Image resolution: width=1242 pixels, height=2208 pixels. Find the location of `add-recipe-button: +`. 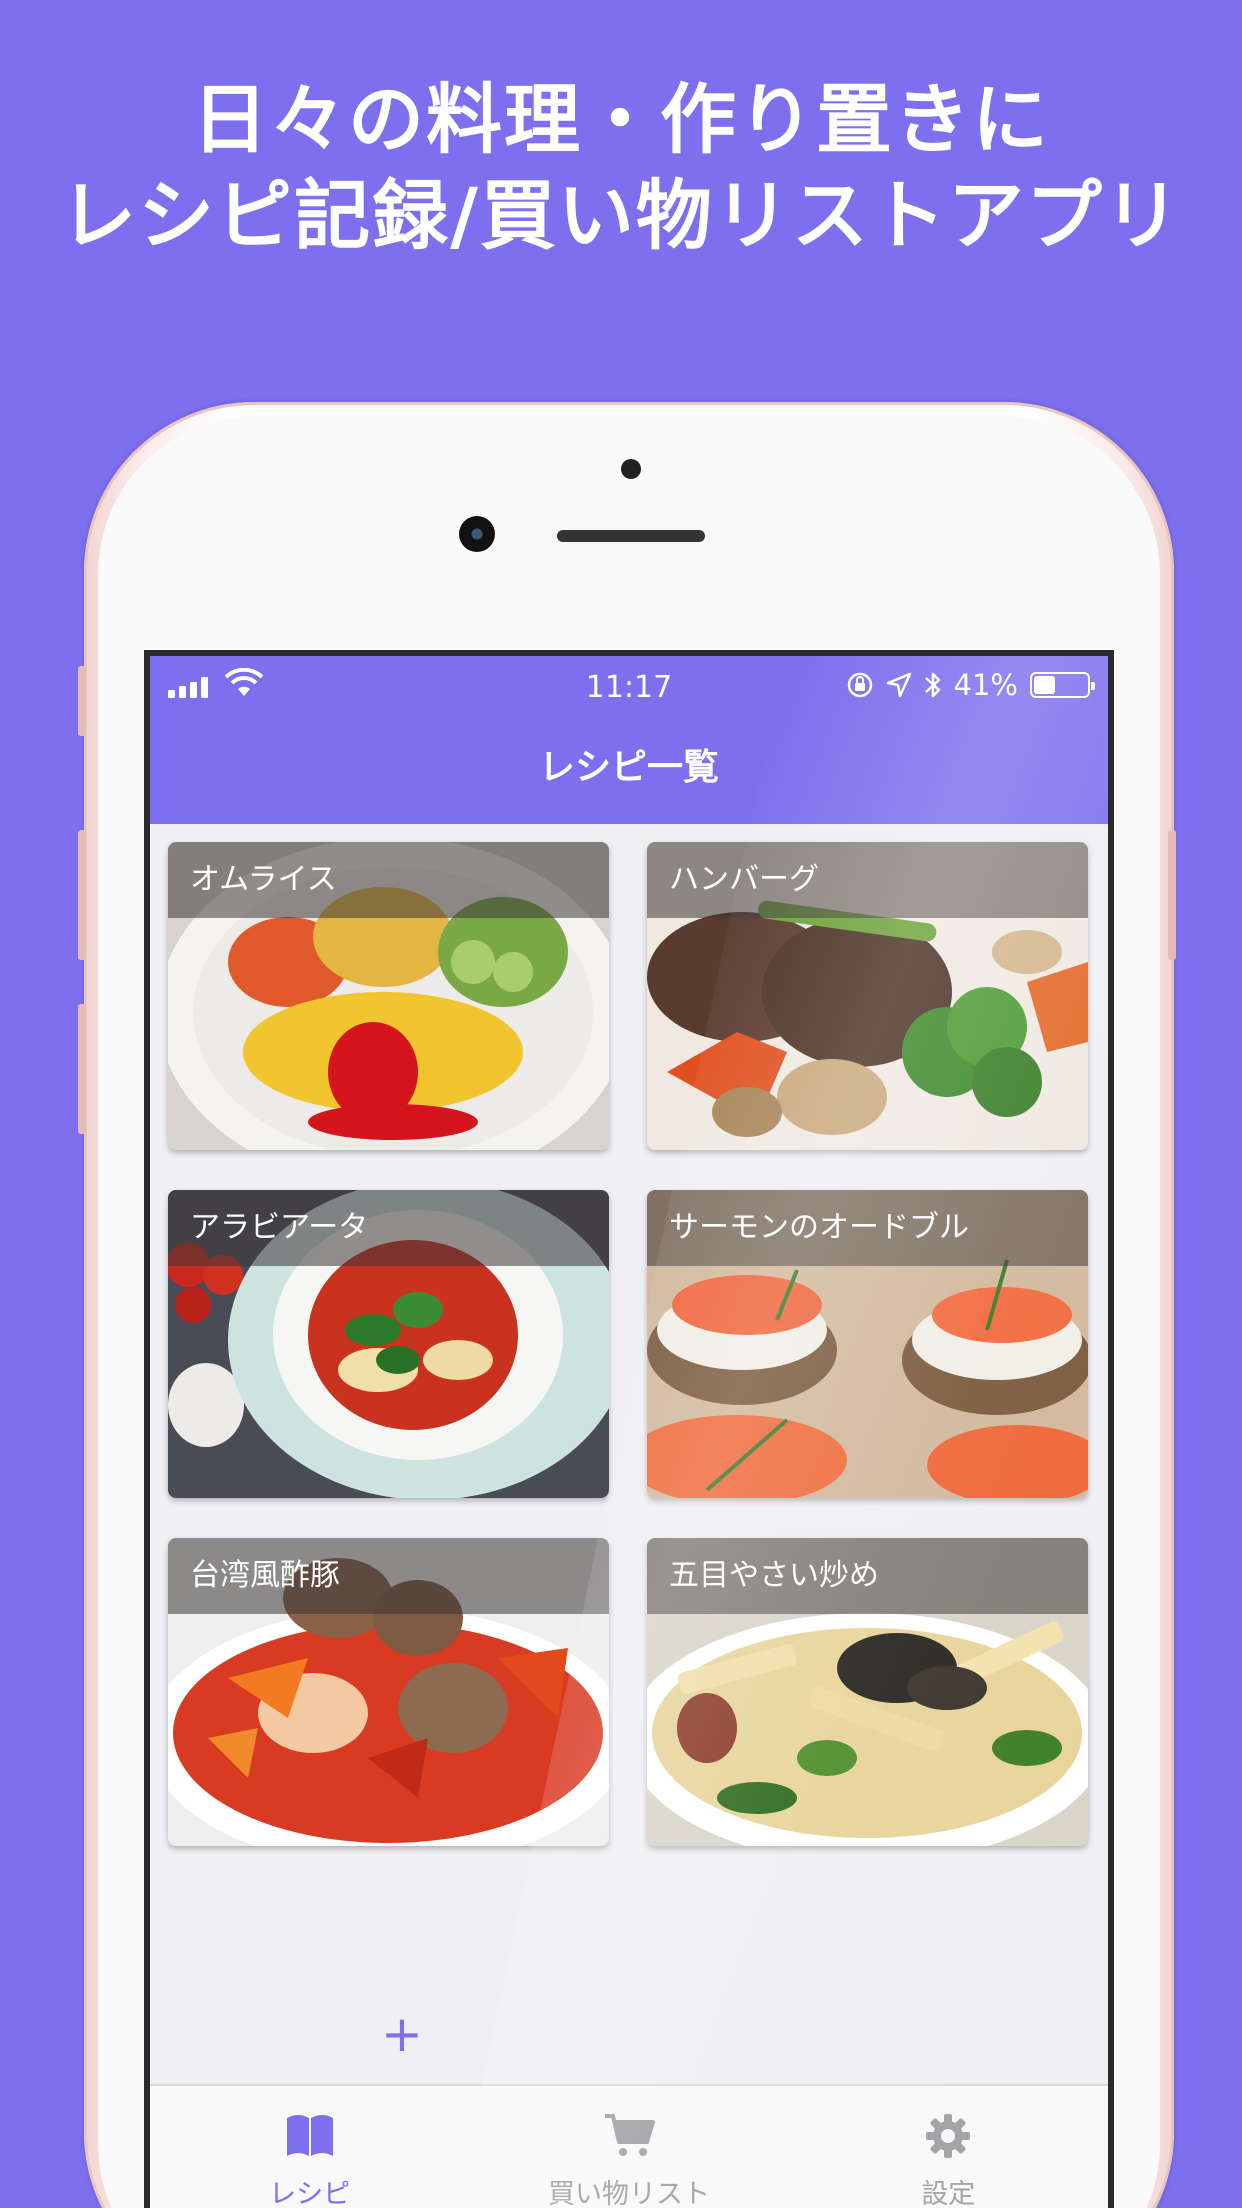

add-recipe-button: + is located at coordinates (402, 2034).